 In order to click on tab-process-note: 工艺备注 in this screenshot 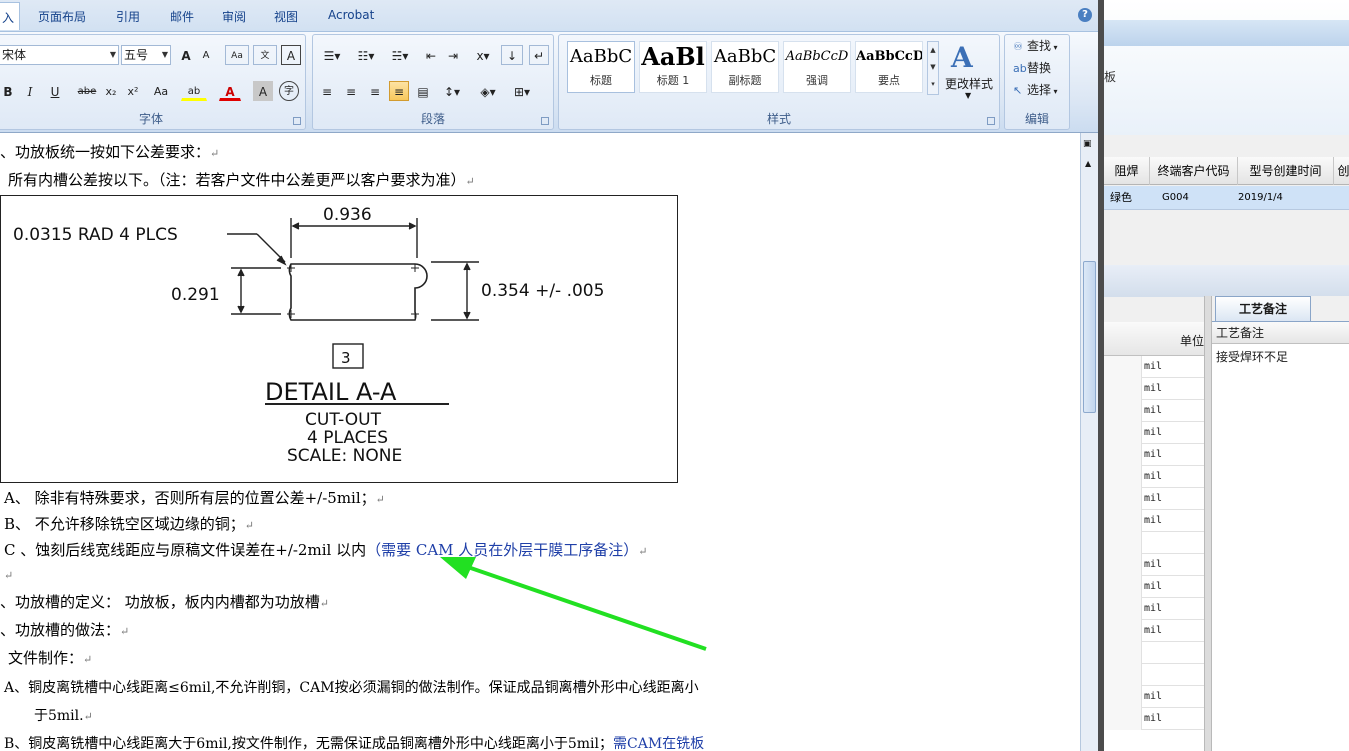, I will do `click(1263, 308)`.